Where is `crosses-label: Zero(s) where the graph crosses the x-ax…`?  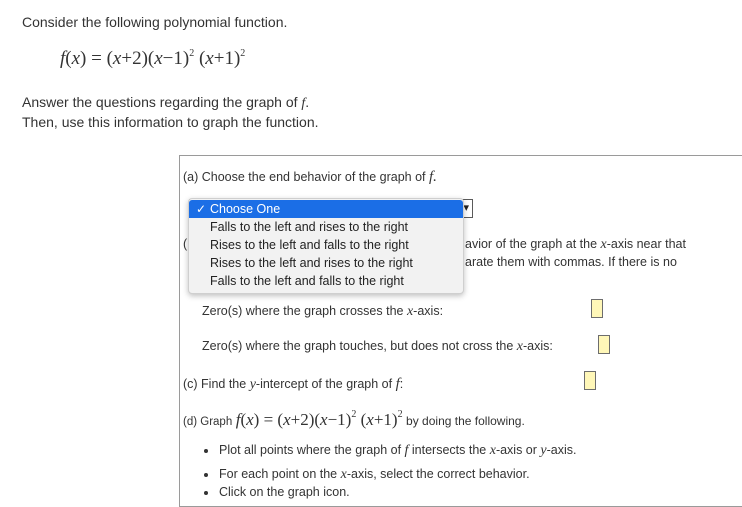
crosses-label: Zero(s) where the graph crosses the x-ax… is located at coordinates (323, 311).